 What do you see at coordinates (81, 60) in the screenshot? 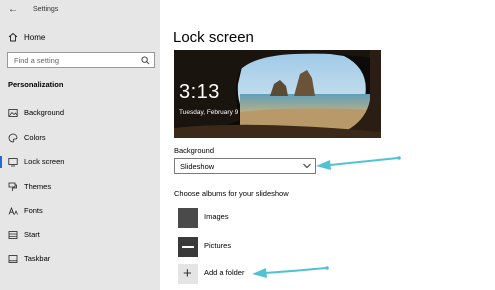
I see `search-input: Find a setting` at bounding box center [81, 60].